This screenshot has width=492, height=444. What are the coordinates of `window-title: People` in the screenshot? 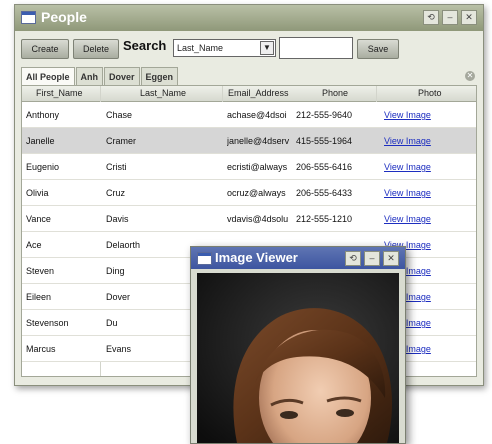 It's located at (64, 17).